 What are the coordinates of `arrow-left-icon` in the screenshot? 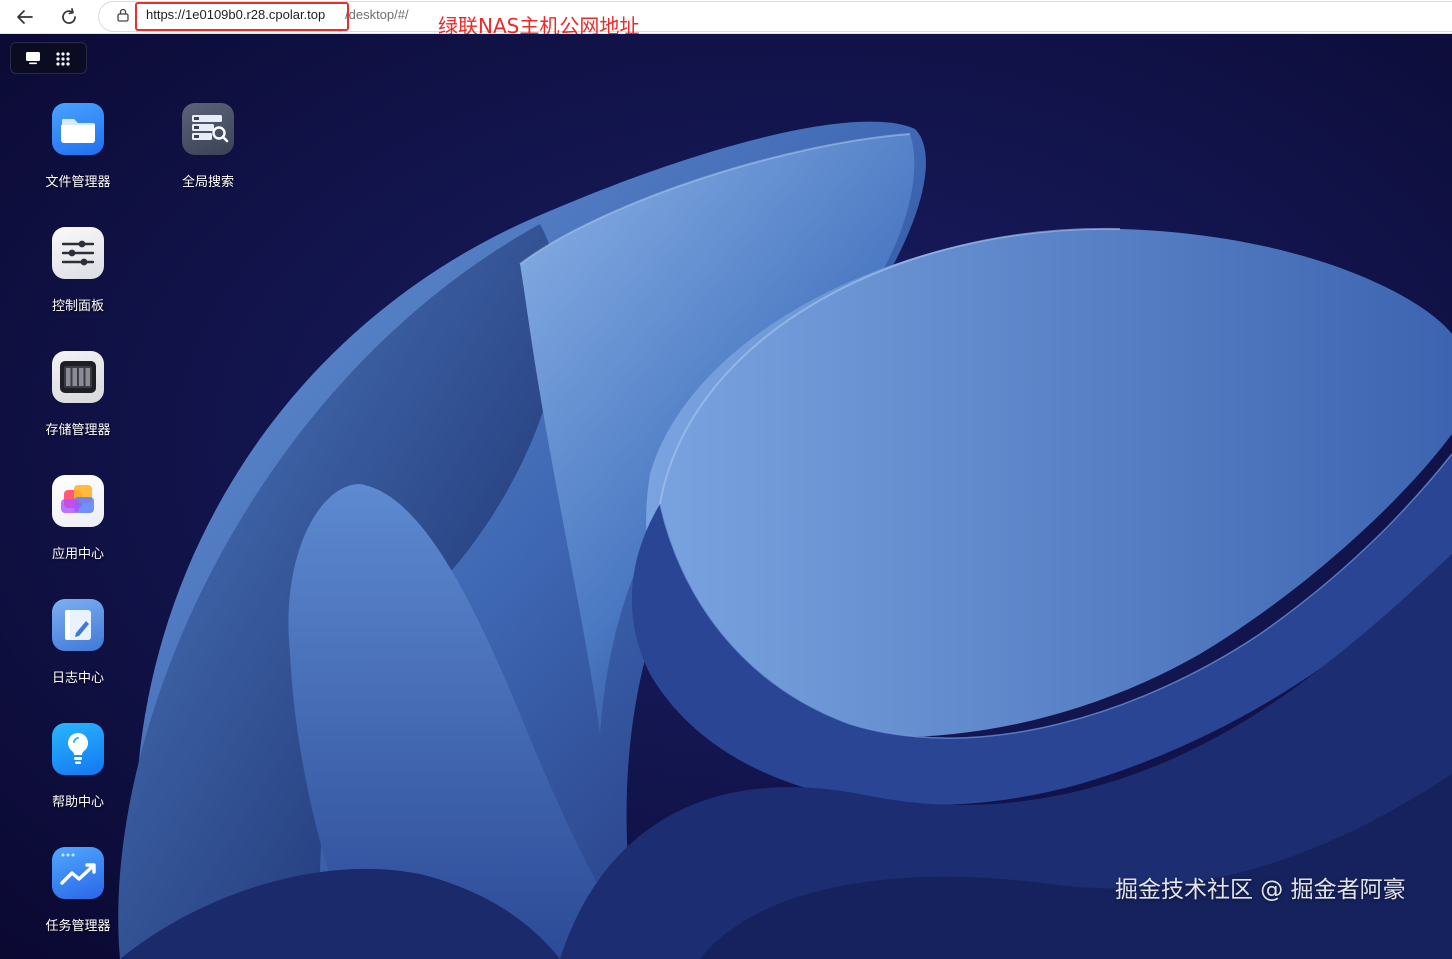 It's located at (25, 17).